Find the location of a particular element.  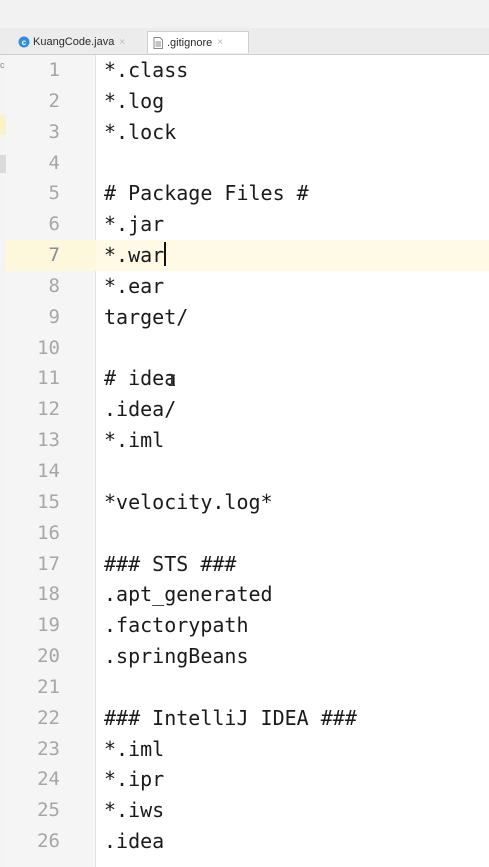

code-text: .idea/ is located at coordinates (140, 409).